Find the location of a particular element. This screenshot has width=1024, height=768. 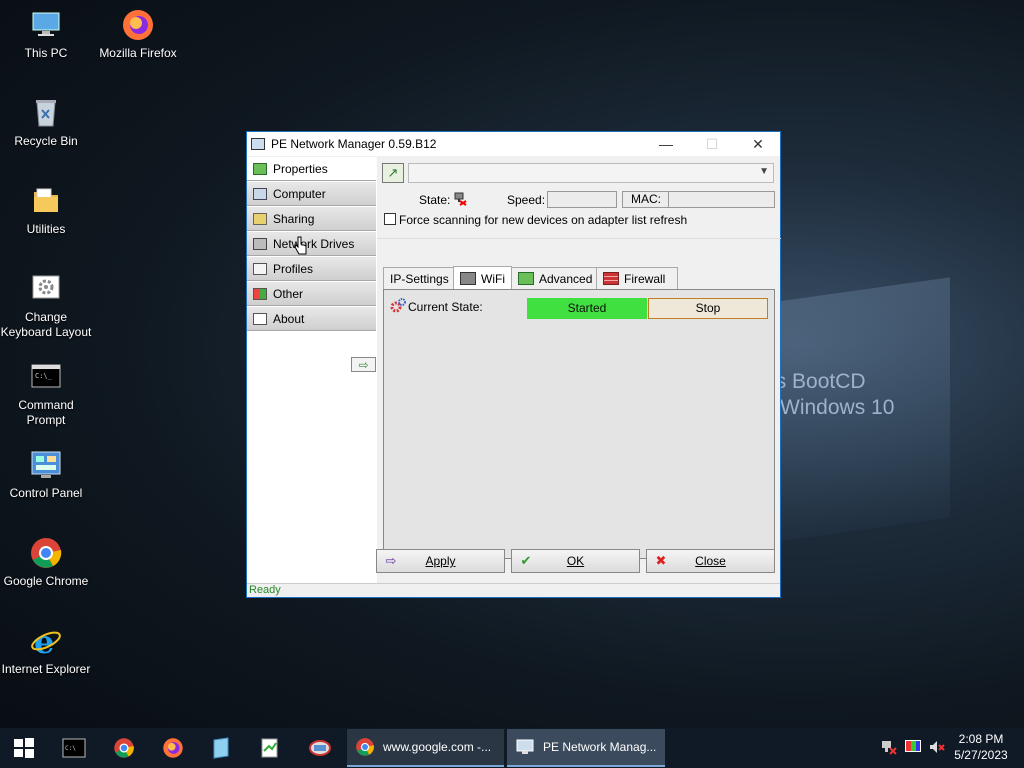

desktop-icon-label: Utilities is located at coordinates (46, 229).